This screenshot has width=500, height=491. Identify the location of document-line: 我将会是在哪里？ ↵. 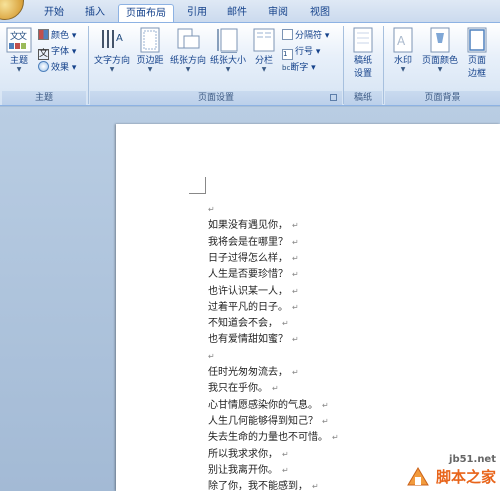
(253, 243).